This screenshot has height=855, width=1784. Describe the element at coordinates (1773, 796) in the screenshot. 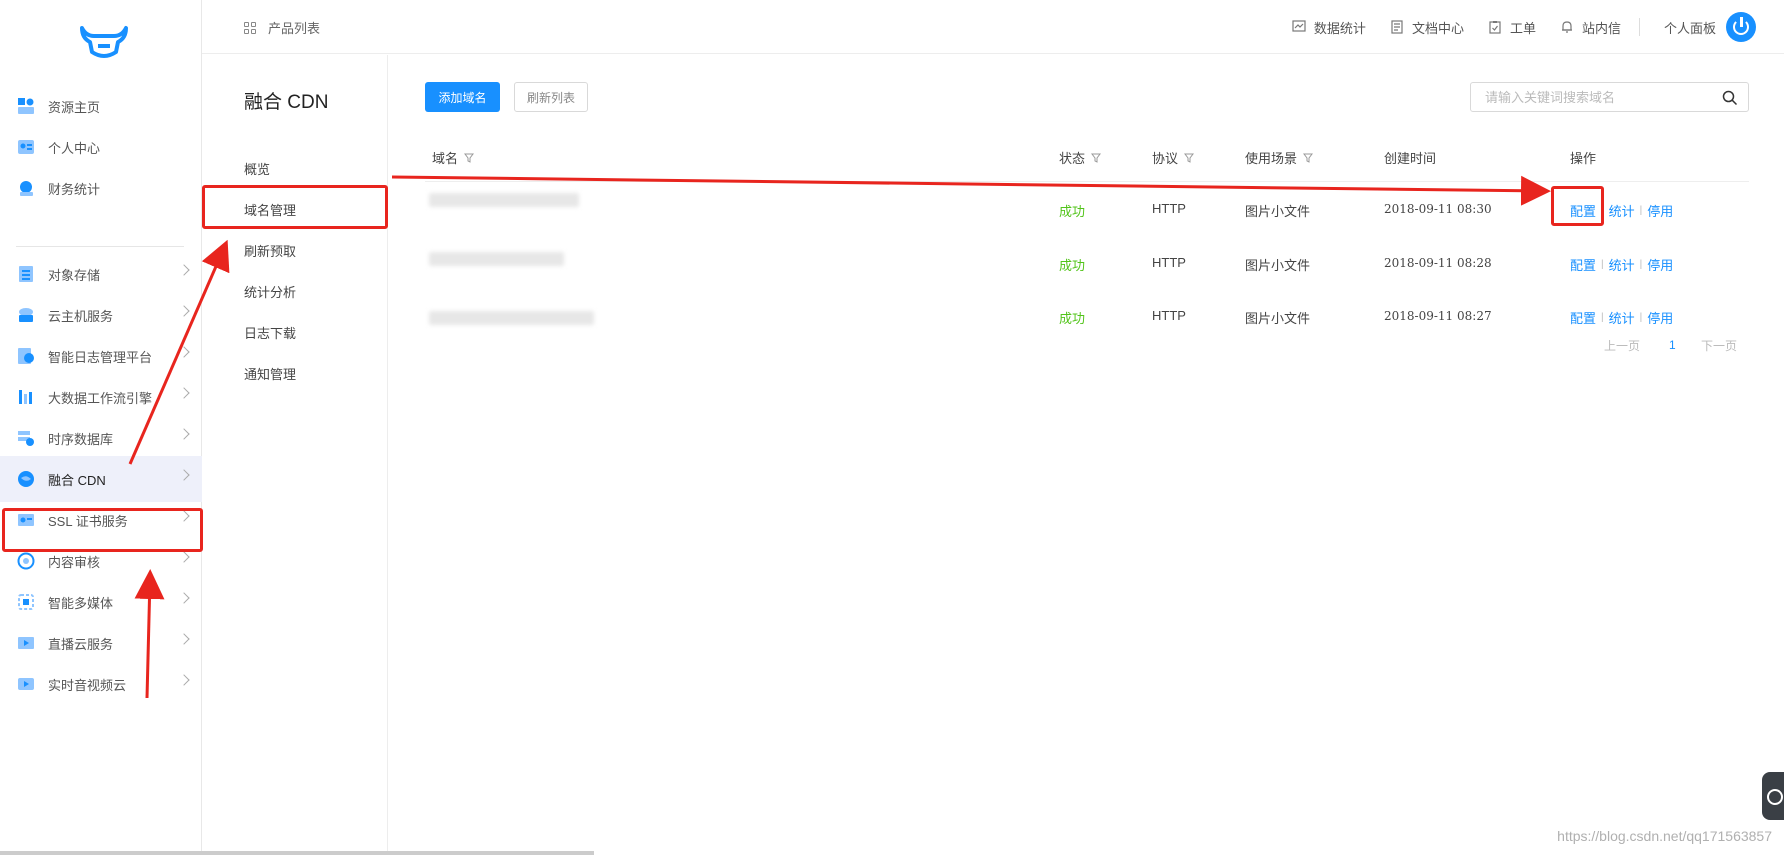

I see `floating-widget-tab` at that location.